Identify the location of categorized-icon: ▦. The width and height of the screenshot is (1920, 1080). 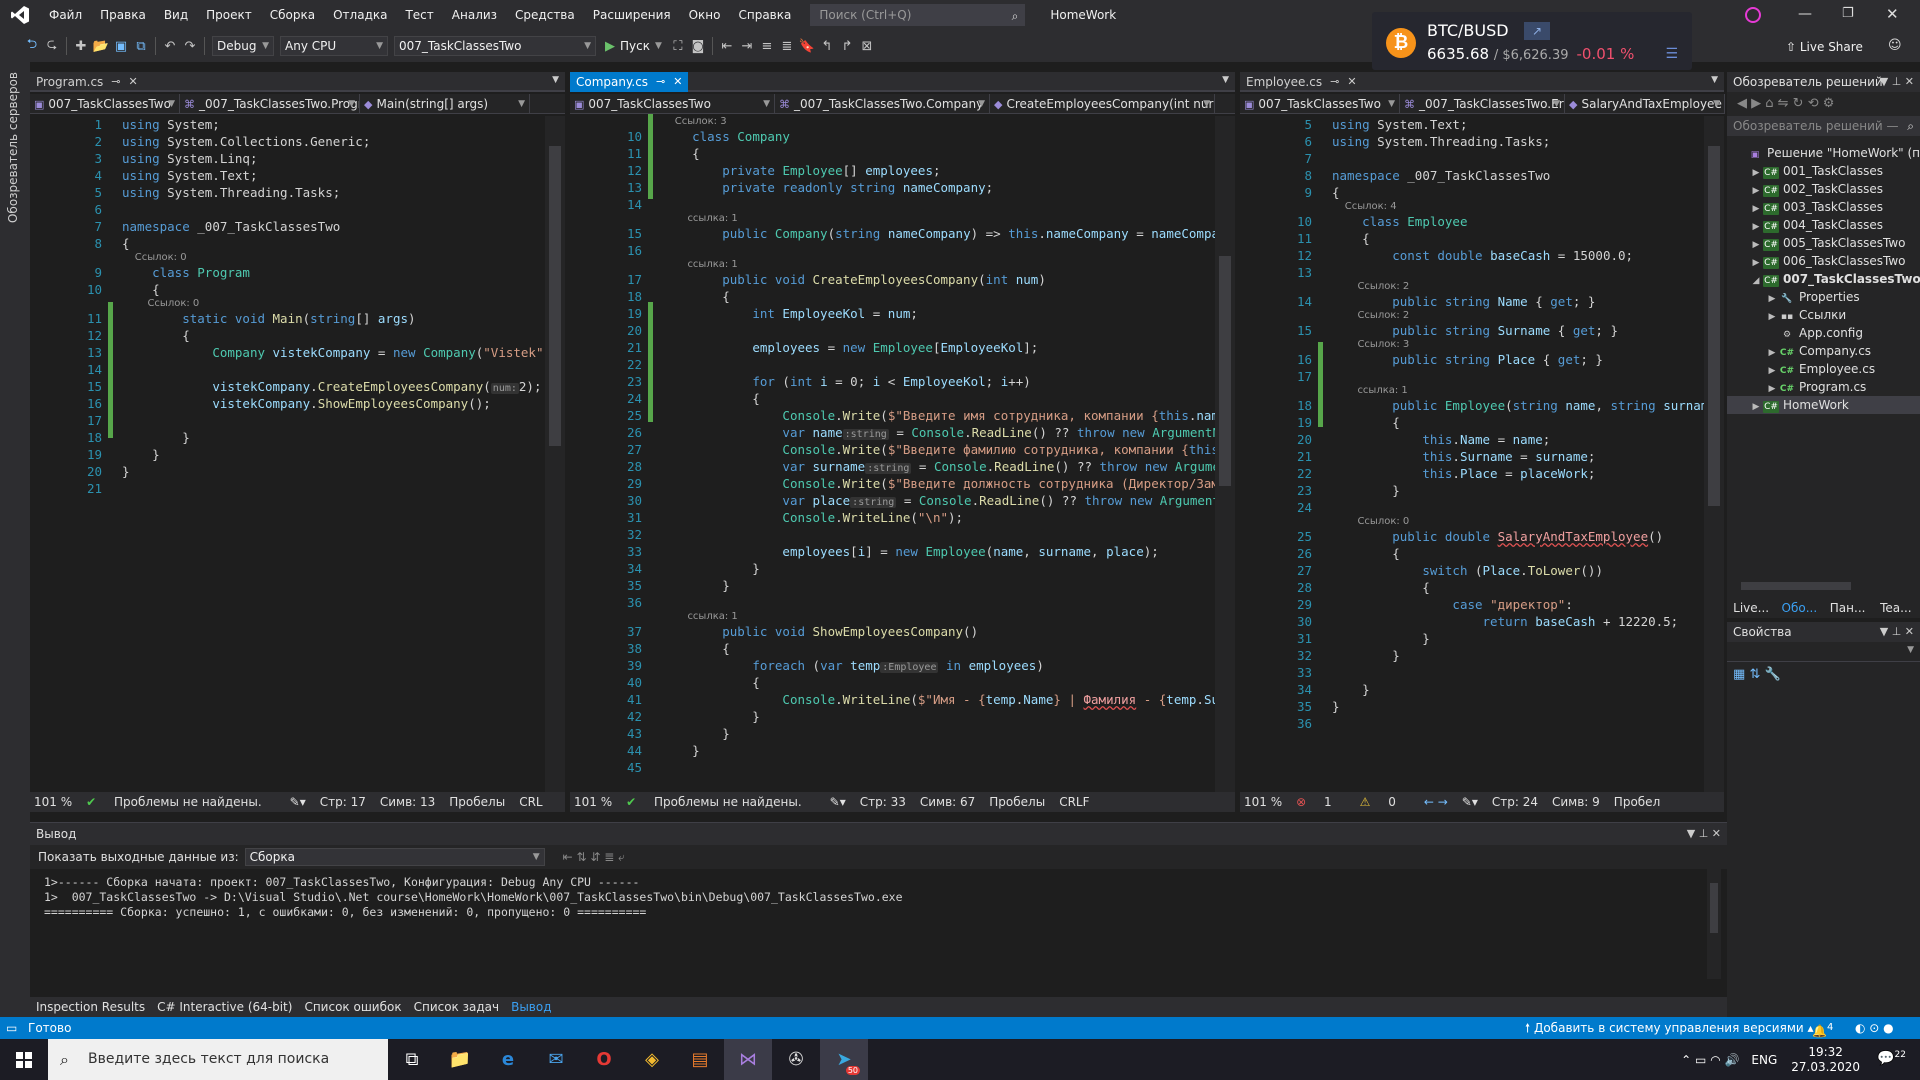
(1739, 674).